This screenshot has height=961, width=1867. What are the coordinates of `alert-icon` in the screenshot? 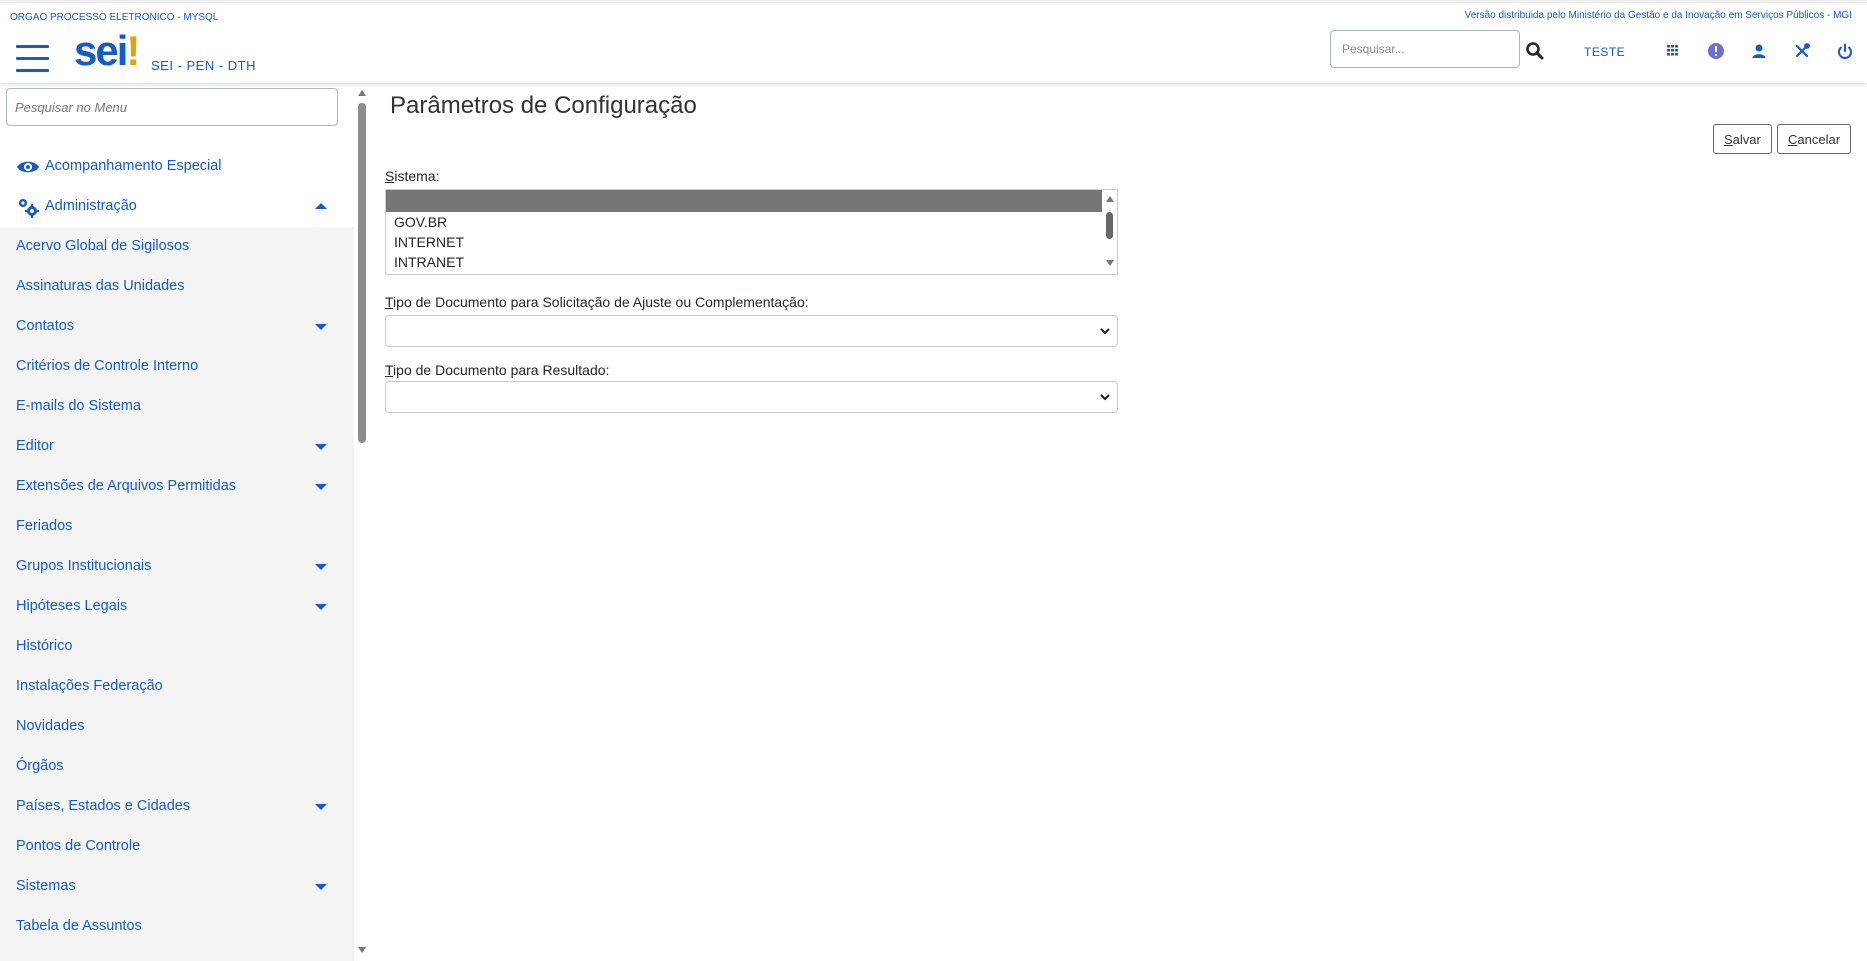 It's located at (1716, 51).